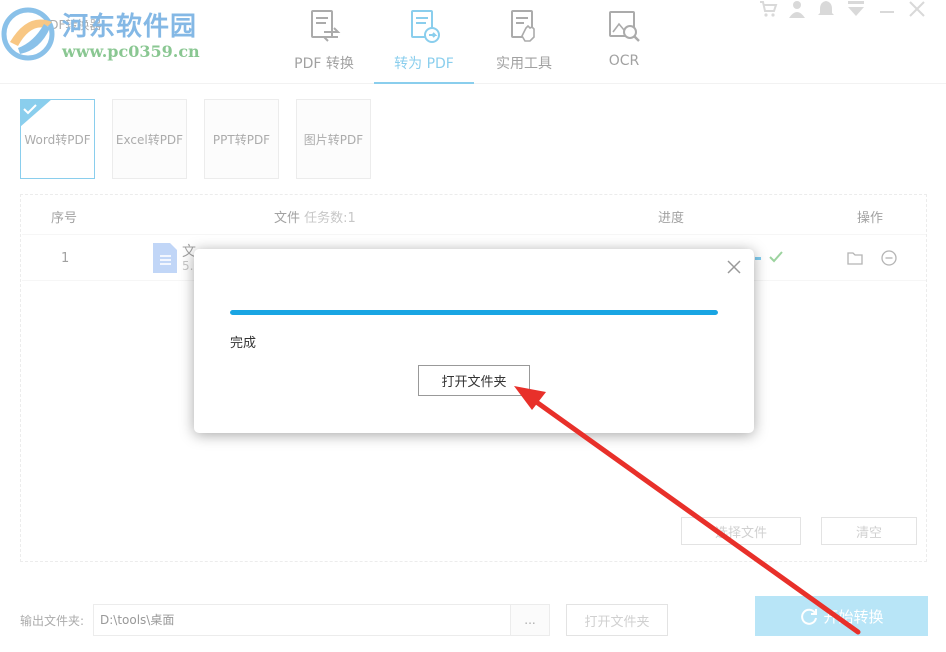 Image resolution: width=946 pixels, height=652 pixels. I want to click on conversion-progress-bar, so click(474, 312).